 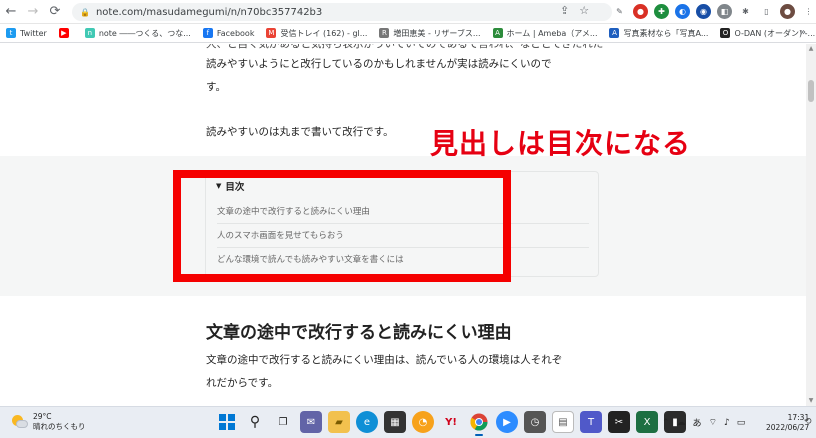 I want to click on gmail-icon: M, so click(x=271, y=33).